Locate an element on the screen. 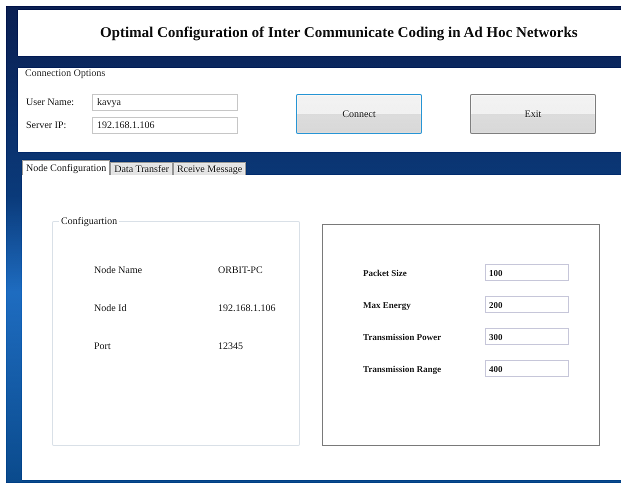  input-field: 400 is located at coordinates (527, 368).